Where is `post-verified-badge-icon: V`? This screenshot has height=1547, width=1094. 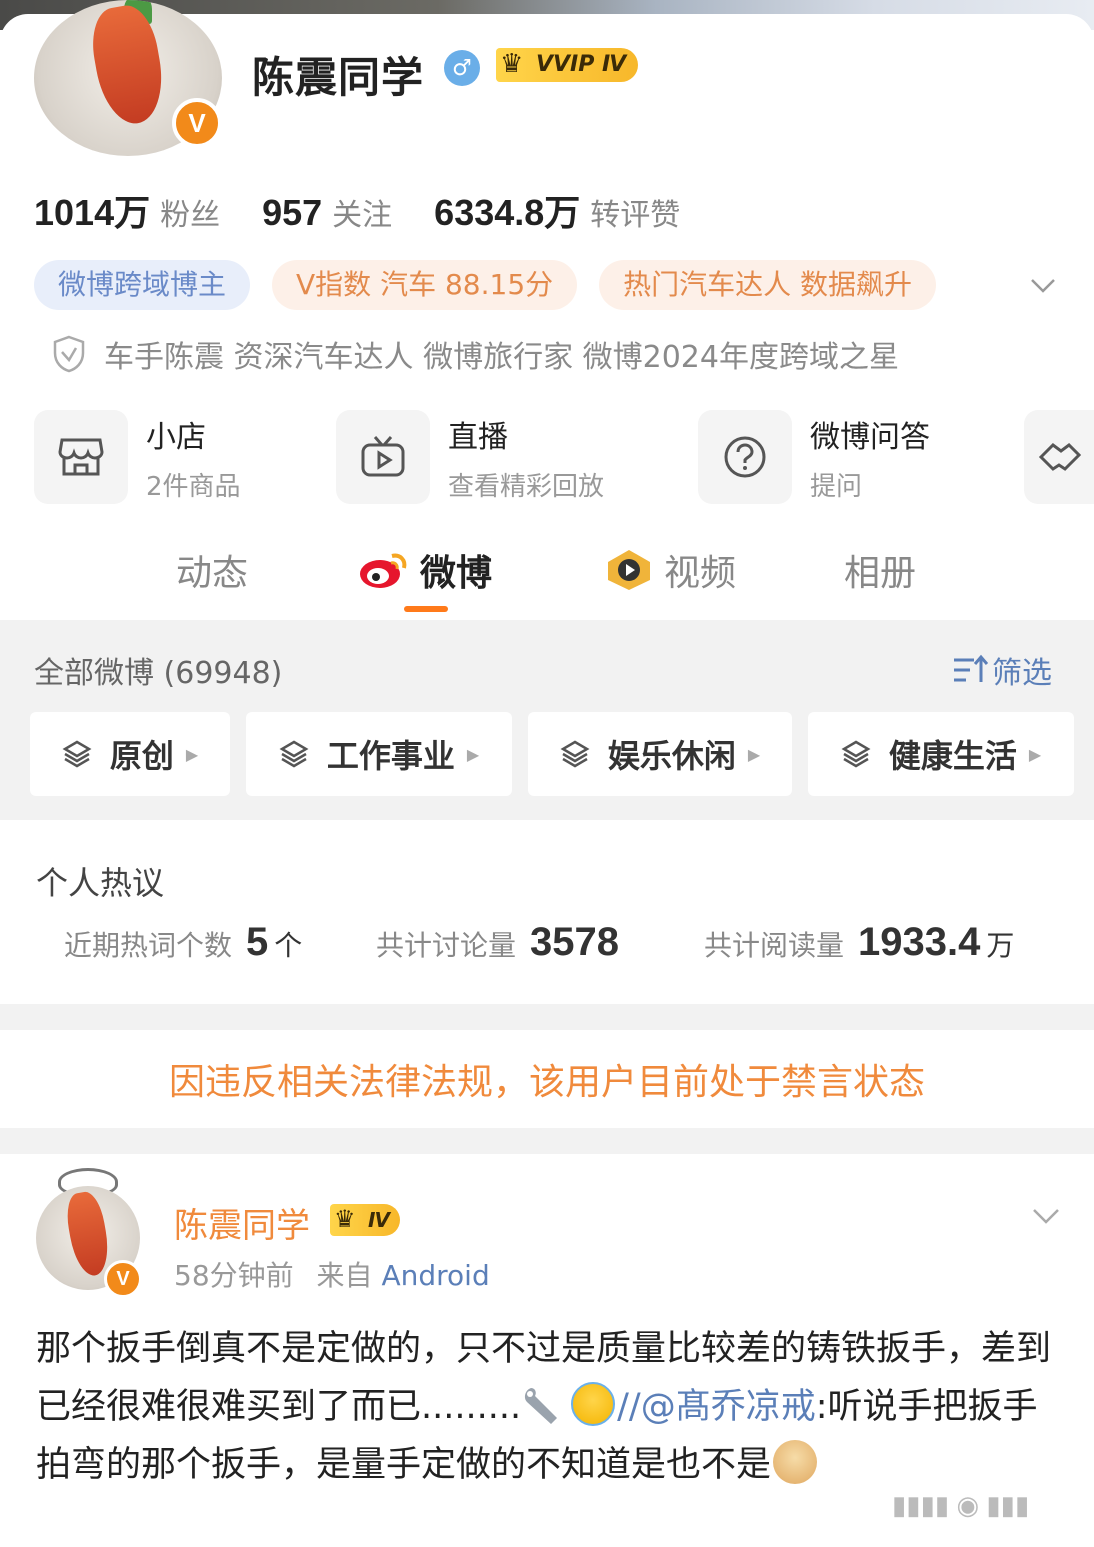 post-verified-badge-icon: V is located at coordinates (123, 1279).